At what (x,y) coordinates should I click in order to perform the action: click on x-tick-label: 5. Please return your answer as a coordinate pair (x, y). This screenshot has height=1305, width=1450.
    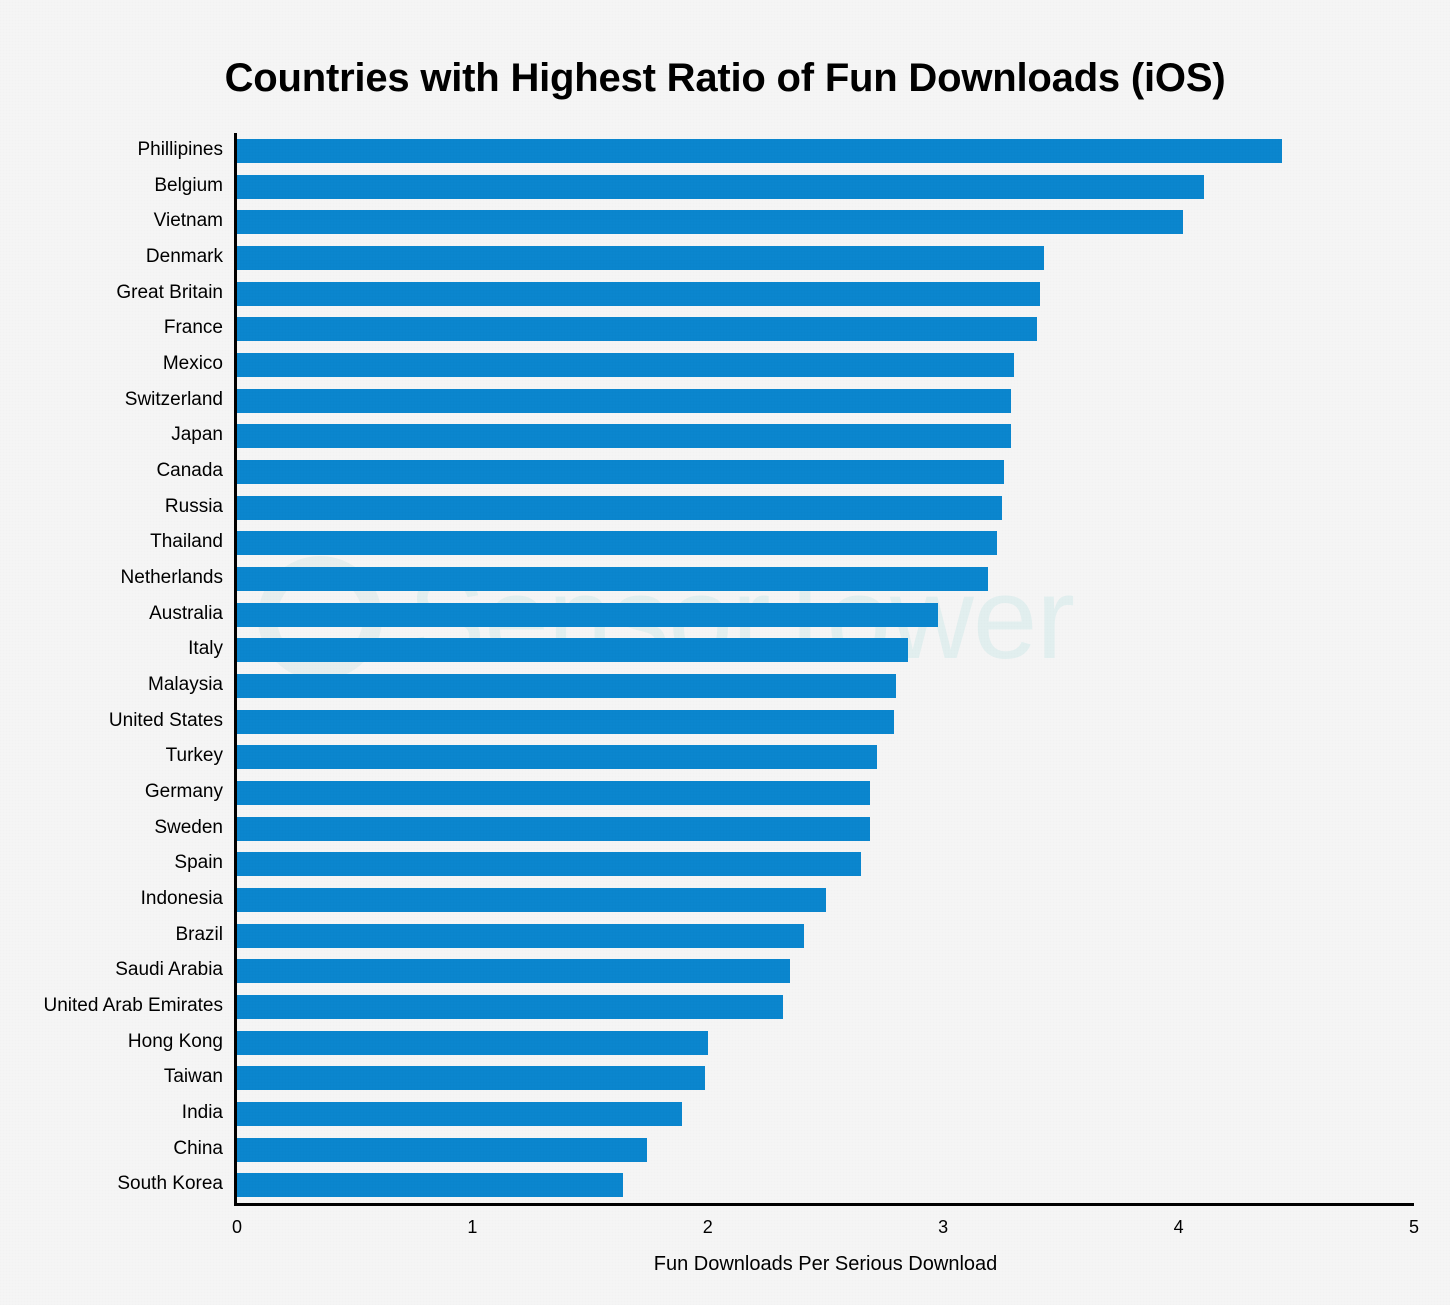
    Looking at the image, I should click on (1414, 1227).